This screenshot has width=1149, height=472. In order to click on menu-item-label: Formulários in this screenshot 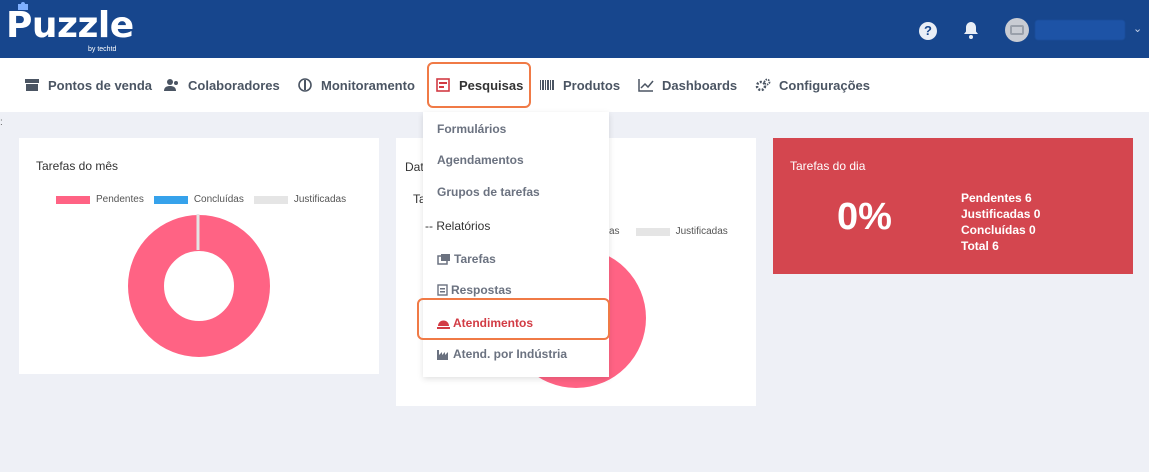, I will do `click(472, 129)`.